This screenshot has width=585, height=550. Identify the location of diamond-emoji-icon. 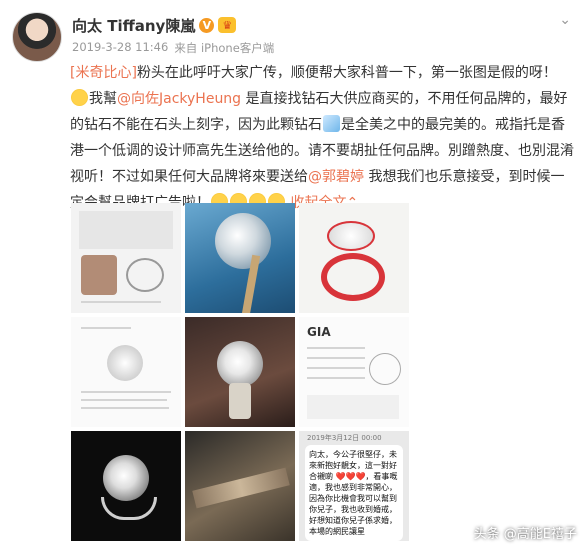
(331, 123).